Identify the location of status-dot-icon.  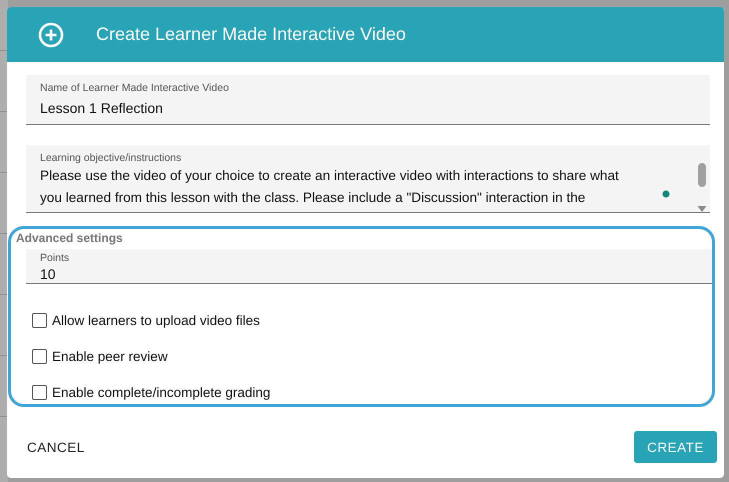
(666, 194).